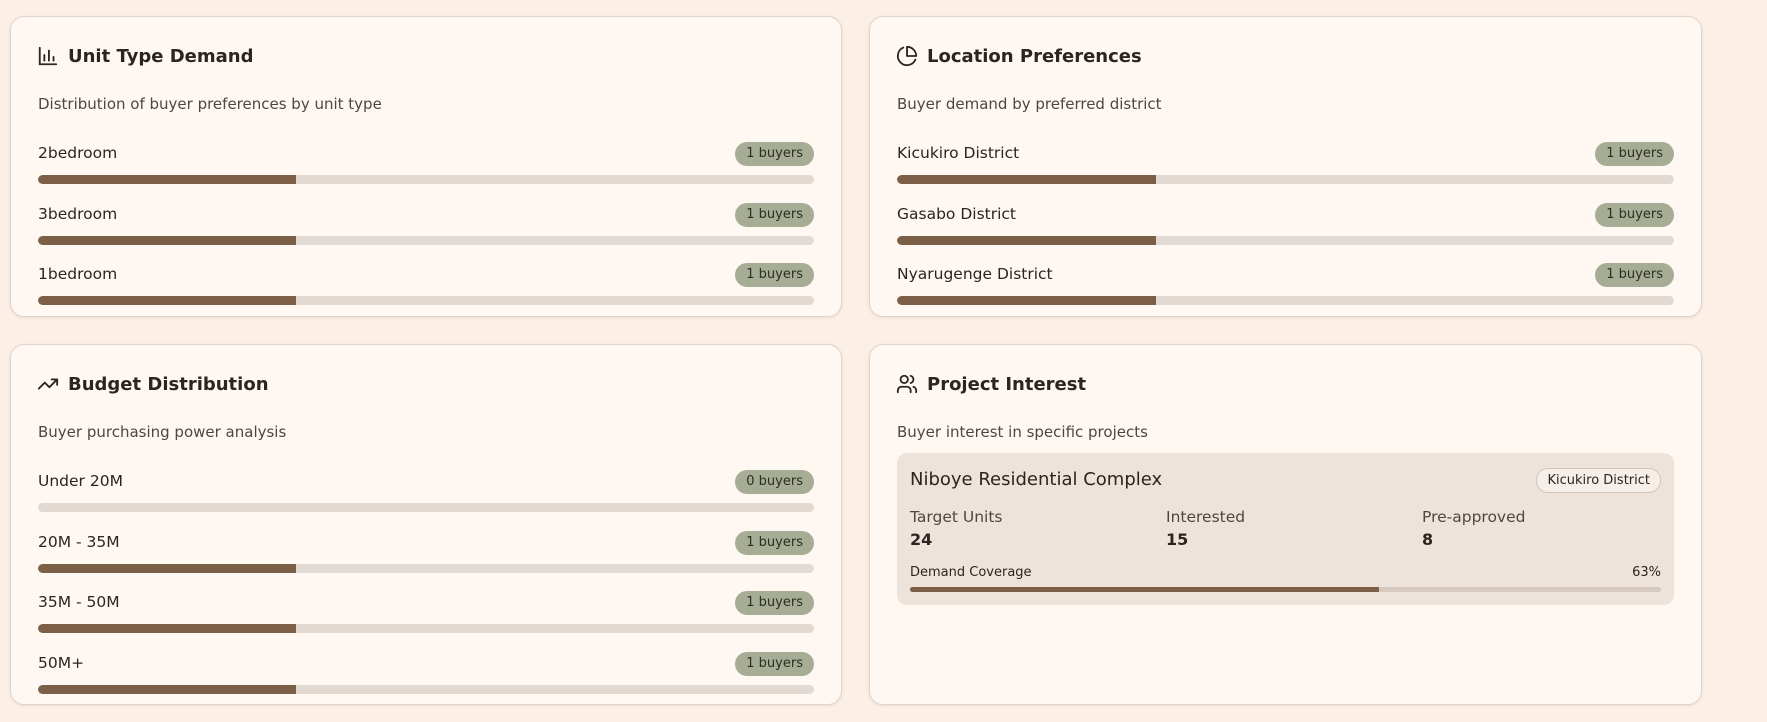  I want to click on location-row: Gasabo District 1 buyers, so click(1285, 216).